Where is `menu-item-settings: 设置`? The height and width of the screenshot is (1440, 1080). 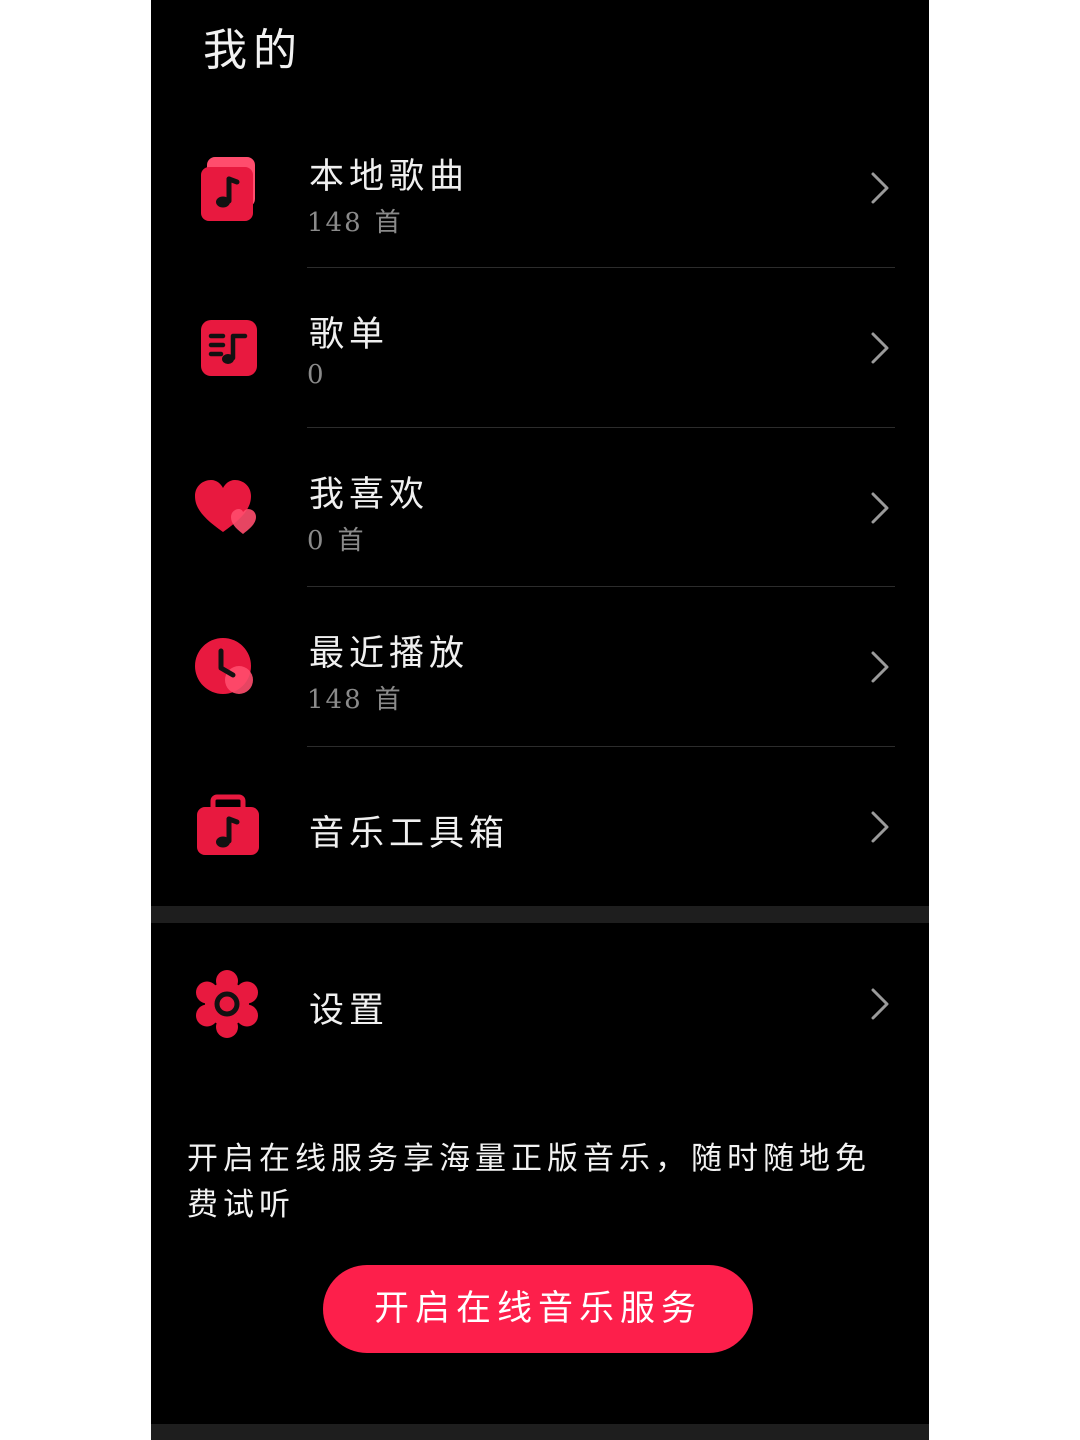 menu-item-settings: 设置 is located at coordinates (540, 1004).